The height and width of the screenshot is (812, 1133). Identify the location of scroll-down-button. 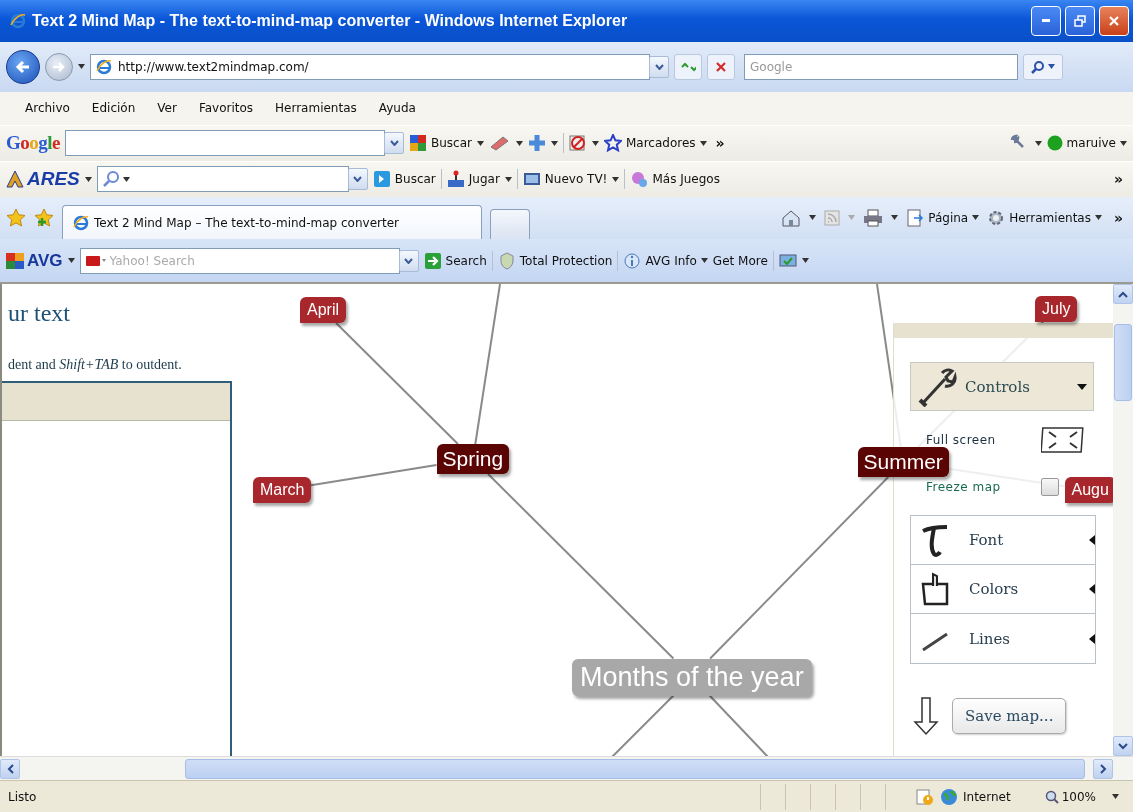
(1123, 746).